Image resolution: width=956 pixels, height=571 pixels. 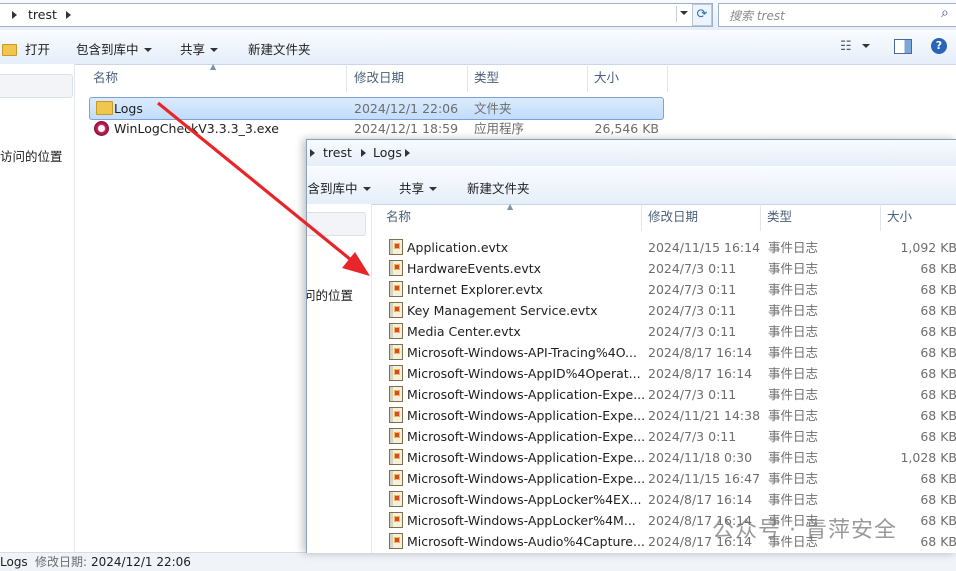 I want to click on red-arrow-annotation, so click(x=263, y=188).